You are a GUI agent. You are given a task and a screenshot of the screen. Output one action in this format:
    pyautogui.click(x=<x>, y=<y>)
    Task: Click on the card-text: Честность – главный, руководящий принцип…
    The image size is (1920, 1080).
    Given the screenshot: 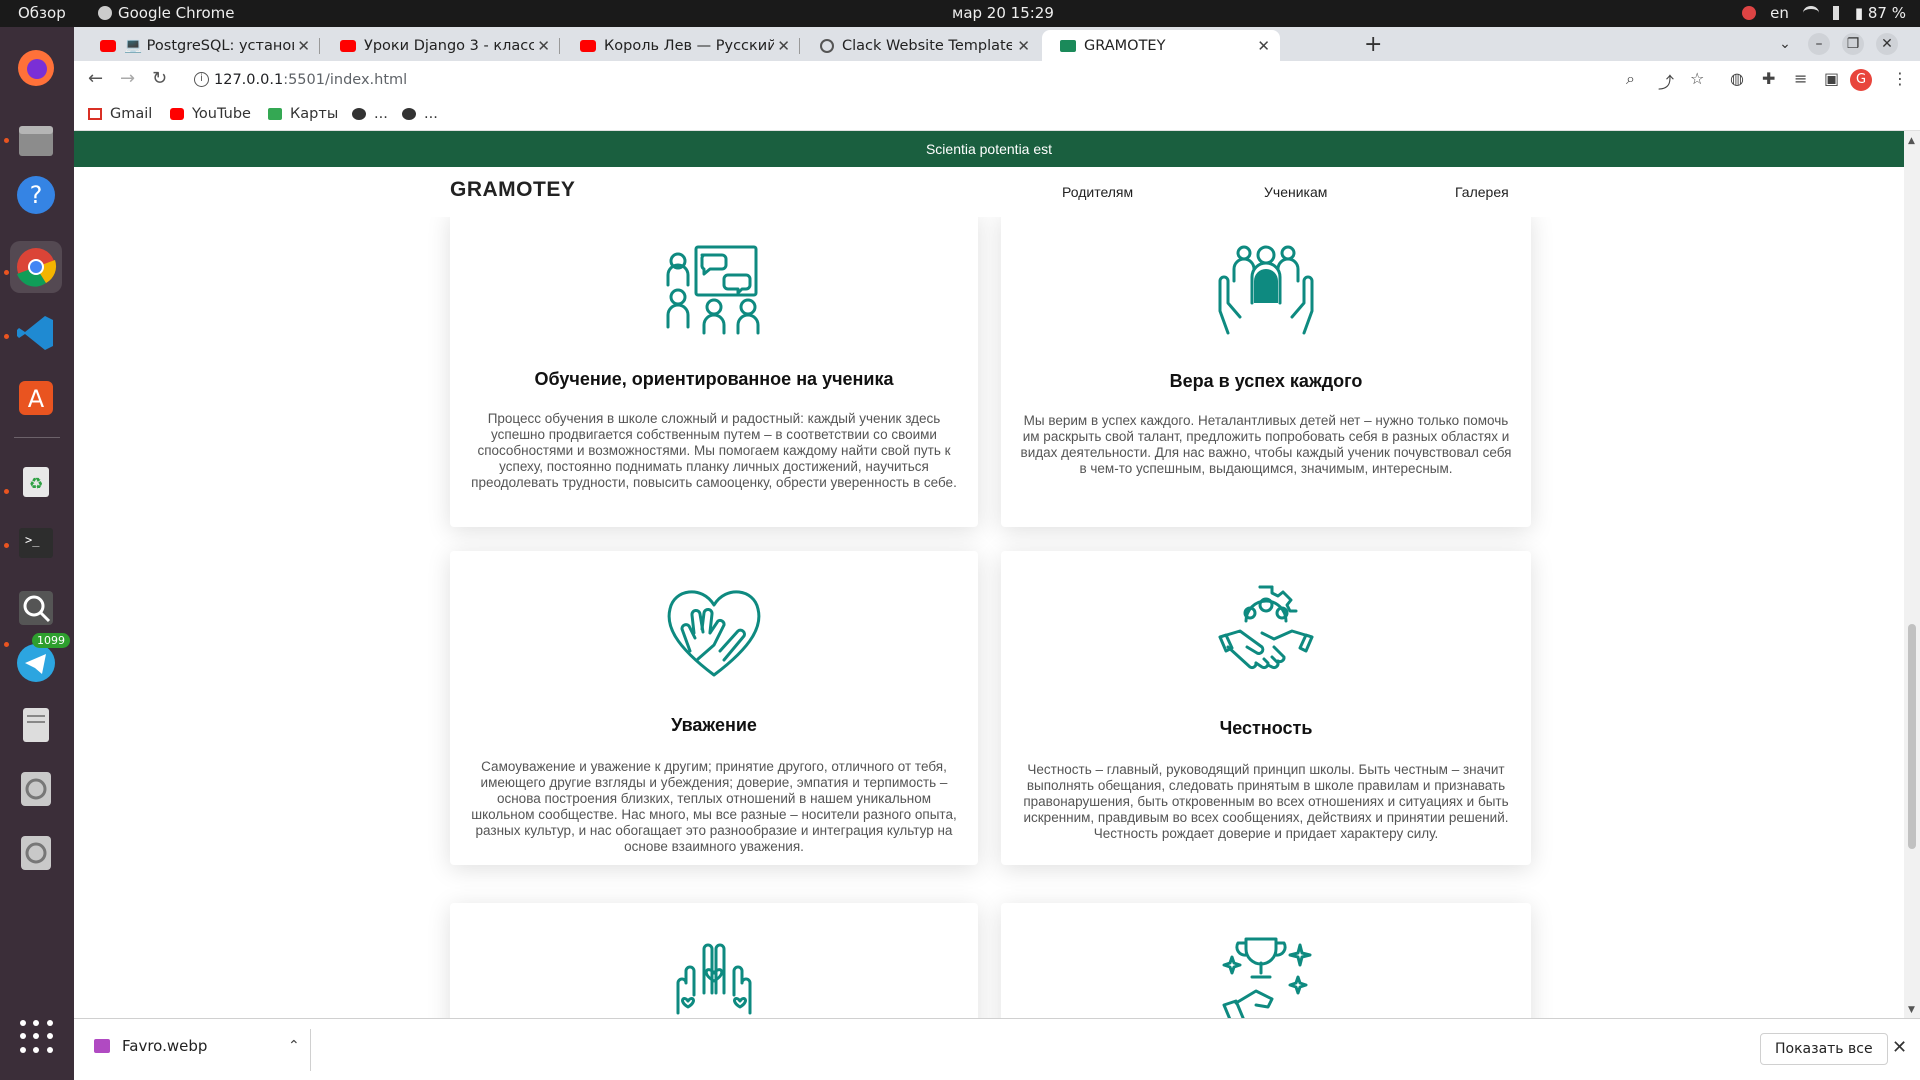 What is the action you would take?
    pyautogui.click(x=1266, y=801)
    